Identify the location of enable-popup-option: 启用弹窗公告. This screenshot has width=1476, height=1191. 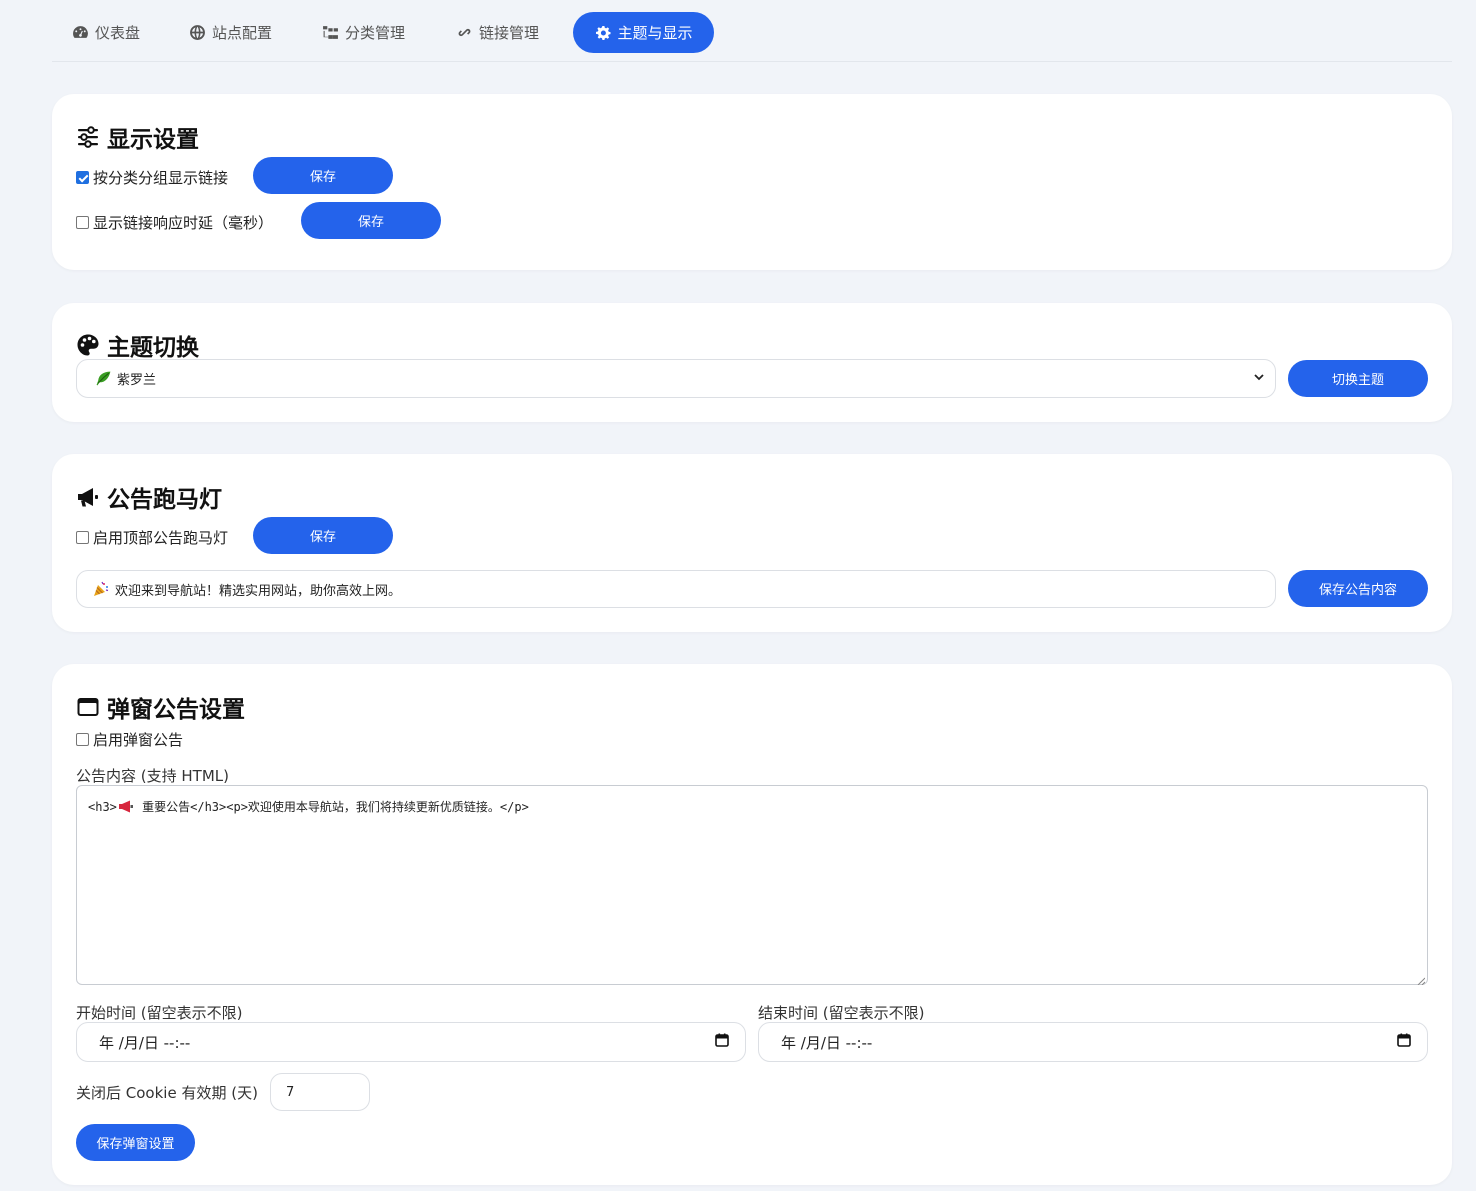
(129, 739).